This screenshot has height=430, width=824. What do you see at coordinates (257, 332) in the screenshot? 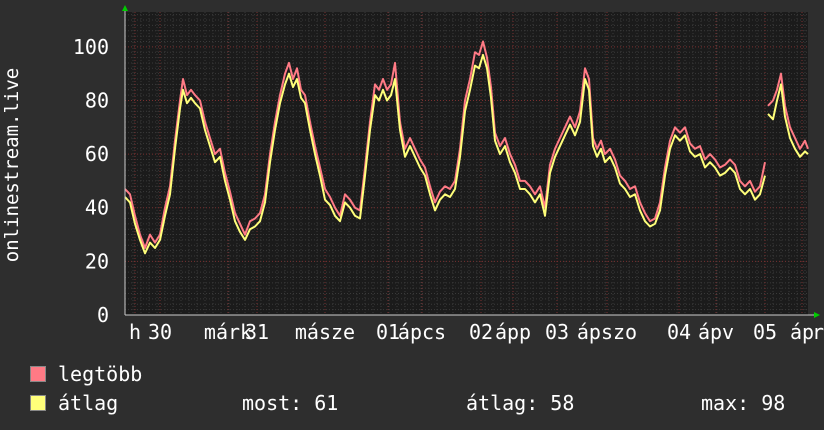
I see `x-tick-label: 31` at bounding box center [257, 332].